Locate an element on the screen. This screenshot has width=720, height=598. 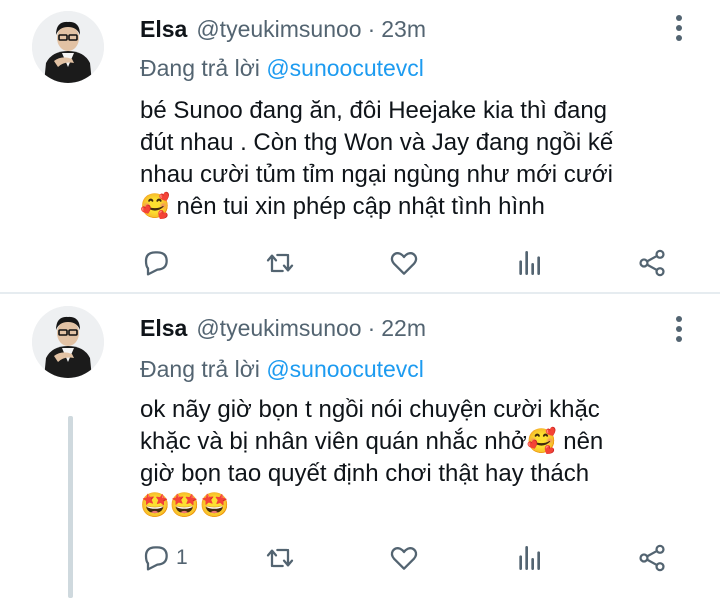
reply-count: 1 is located at coordinates (182, 557).